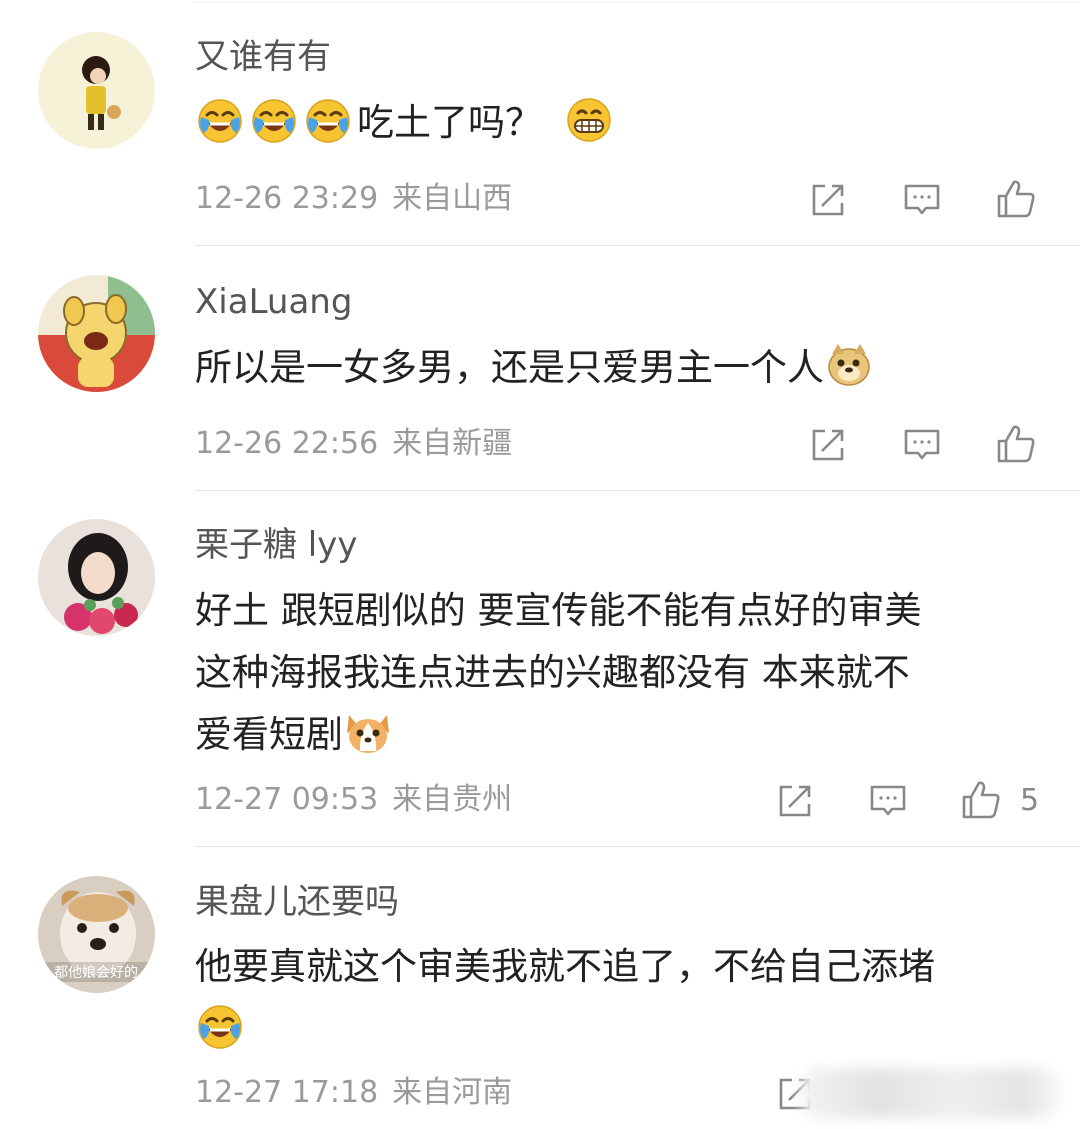  I want to click on comment-time: 12-26 23:29, so click(287, 198).